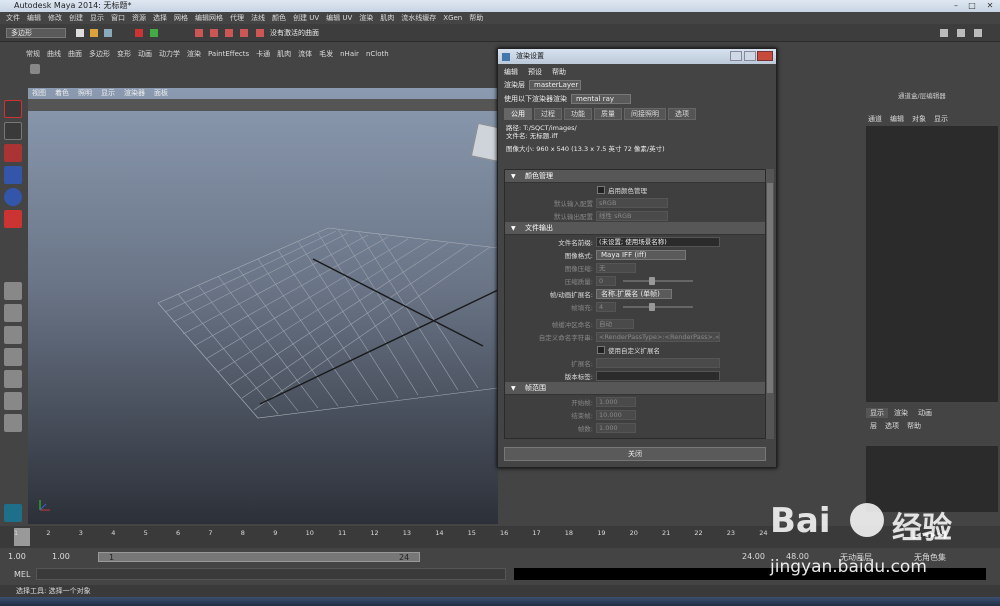 The width and height of the screenshot is (1000, 606). What do you see at coordinates (635, 454) in the screenshot?
I see `close-button: 关闭` at bounding box center [635, 454].